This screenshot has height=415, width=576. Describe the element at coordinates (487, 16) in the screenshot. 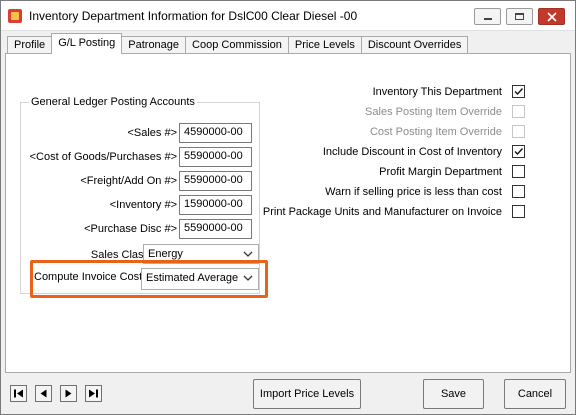

I see `minimize-button` at that location.